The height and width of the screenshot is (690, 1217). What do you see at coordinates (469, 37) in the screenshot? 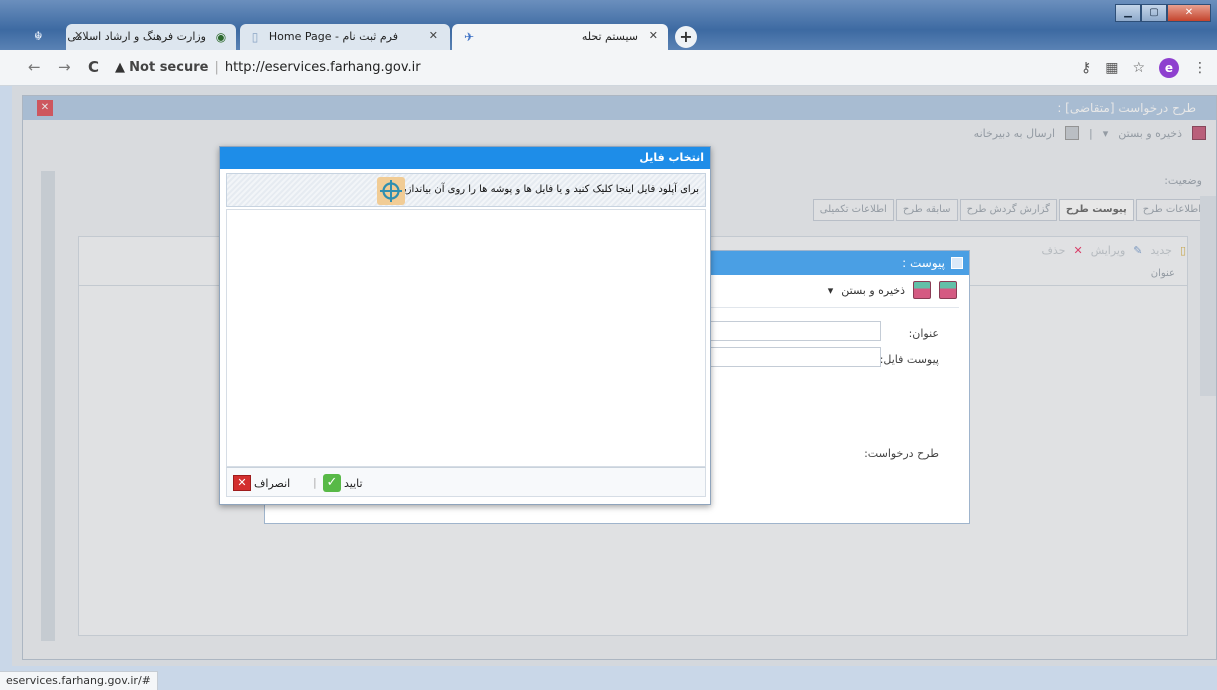
I see `app-logo-icon: ✈` at bounding box center [469, 37].